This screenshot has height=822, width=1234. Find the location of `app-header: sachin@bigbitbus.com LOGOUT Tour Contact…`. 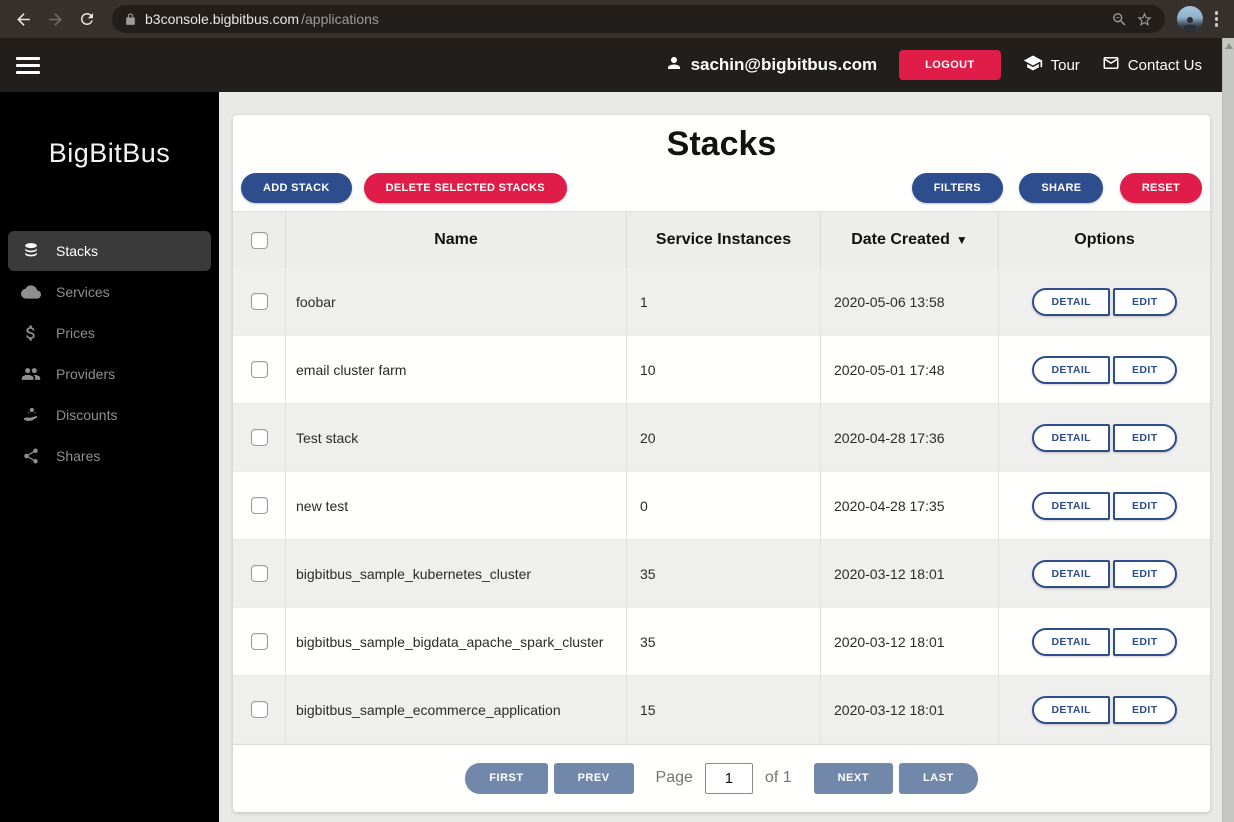

app-header: sachin@bigbitbus.com LOGOUT Tour Contact… is located at coordinates (611, 65).